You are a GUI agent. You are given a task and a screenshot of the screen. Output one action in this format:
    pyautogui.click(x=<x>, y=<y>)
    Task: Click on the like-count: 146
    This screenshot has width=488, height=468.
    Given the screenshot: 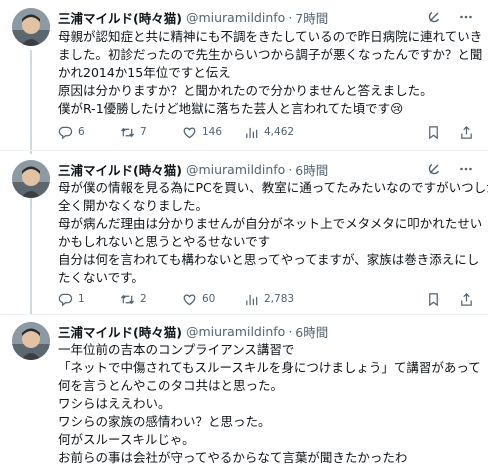 What is the action you would take?
    pyautogui.click(x=212, y=132)
    